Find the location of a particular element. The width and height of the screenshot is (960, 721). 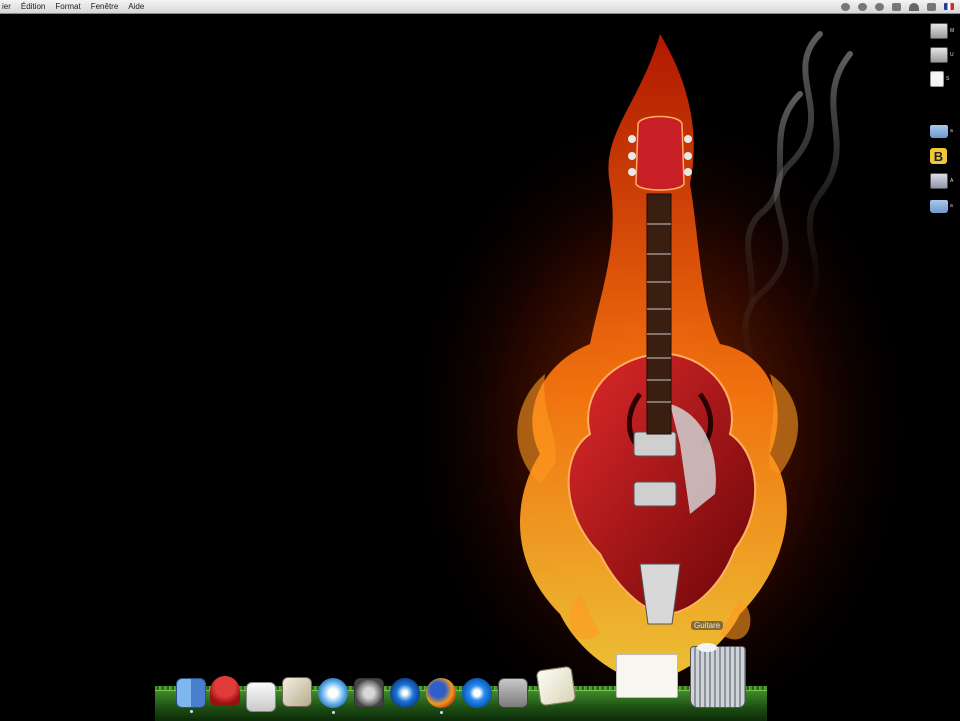

desktop-icon-disk-1: M is located at coordinates (945, 31).